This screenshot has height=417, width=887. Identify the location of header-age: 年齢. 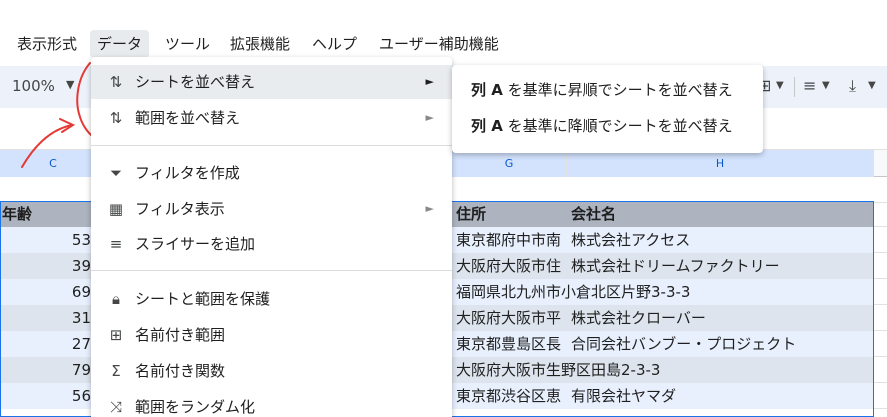
(48, 214).